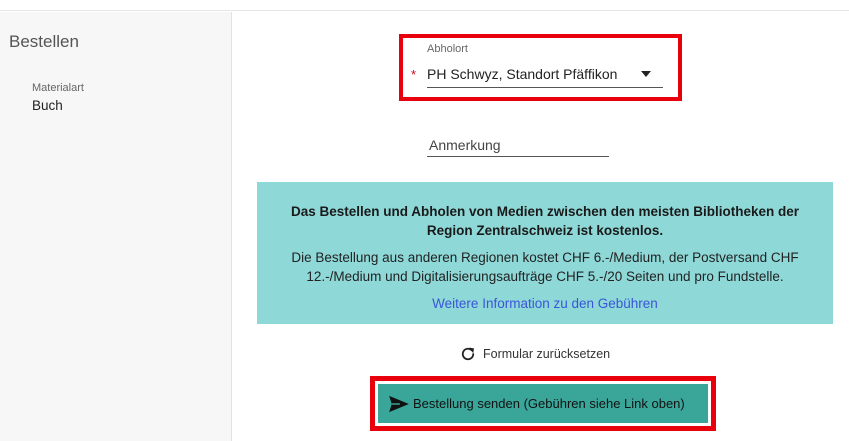  I want to click on refresh-icon, so click(468, 354).